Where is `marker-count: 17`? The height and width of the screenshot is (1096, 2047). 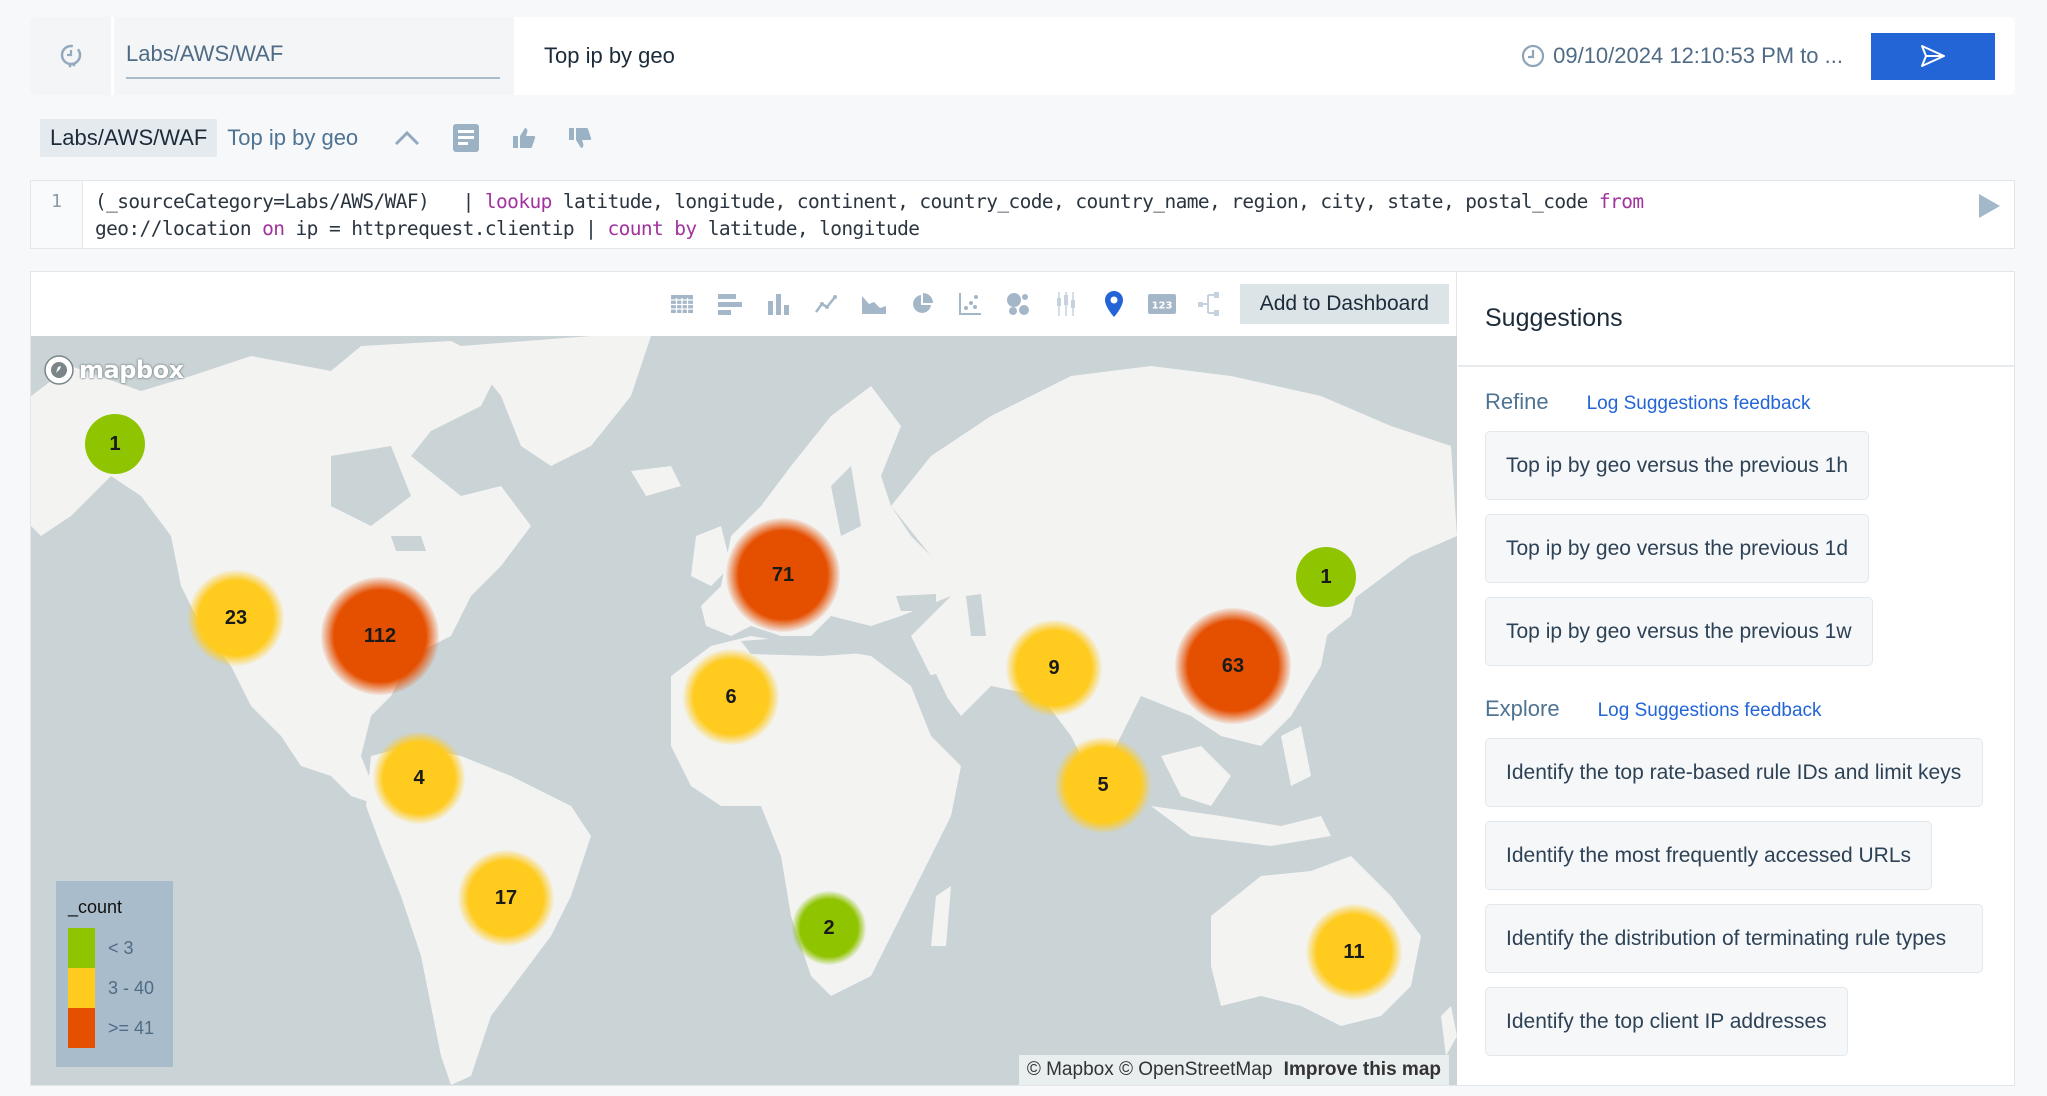
marker-count: 17 is located at coordinates (506, 897).